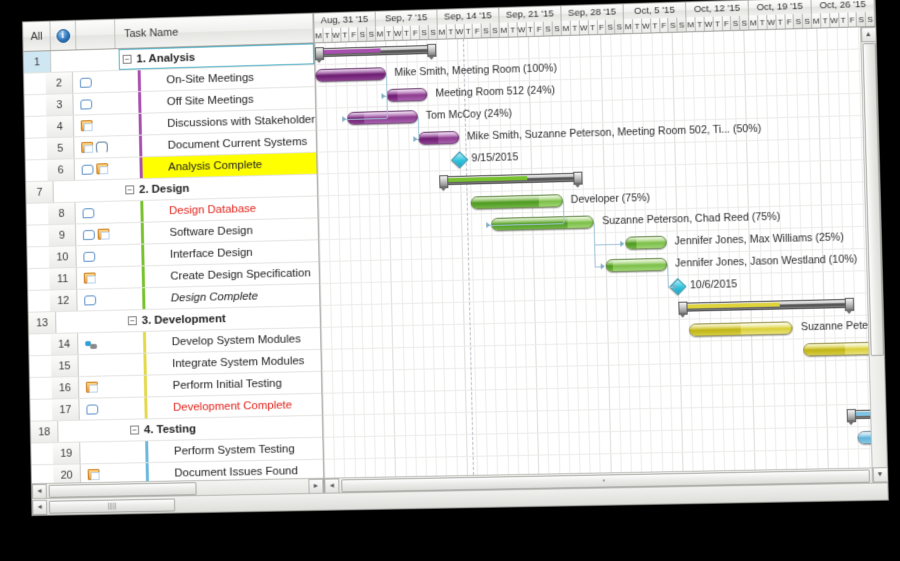 Image resolution: width=900 pixels, height=561 pixels. What do you see at coordinates (95, 34) in the screenshot?
I see `column-header-indicators` at bounding box center [95, 34].